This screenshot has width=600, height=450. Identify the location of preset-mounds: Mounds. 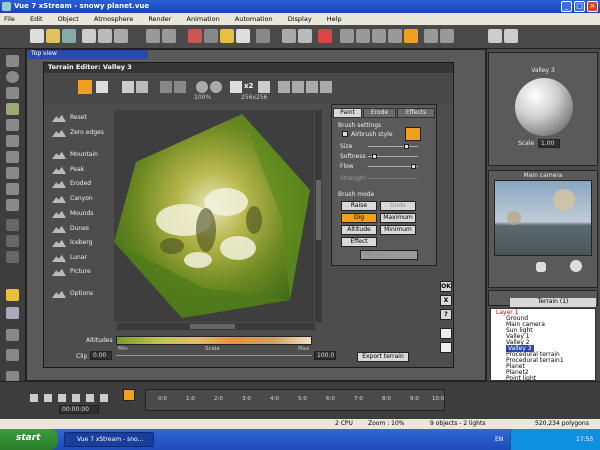
(72, 215).